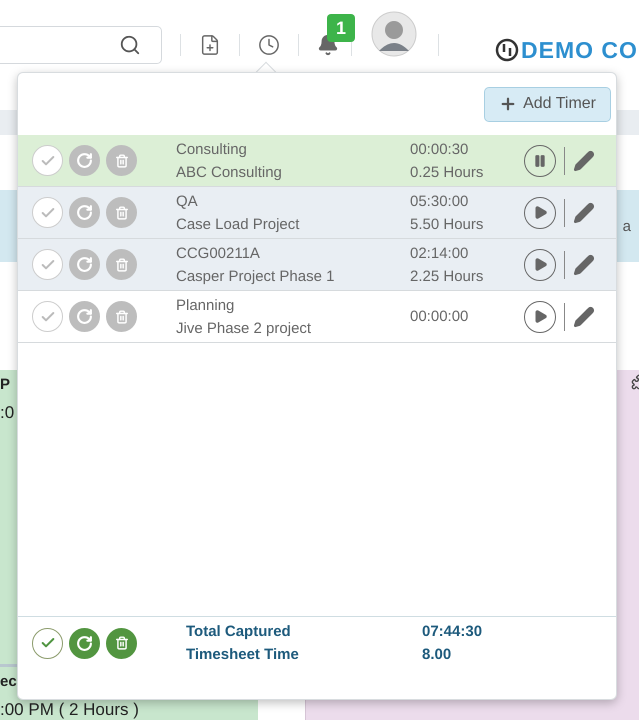 Image resolution: width=639 pixels, height=720 pixels. What do you see at coordinates (256, 276) in the screenshot?
I see `project-name: Casper Project Phase 1` at bounding box center [256, 276].